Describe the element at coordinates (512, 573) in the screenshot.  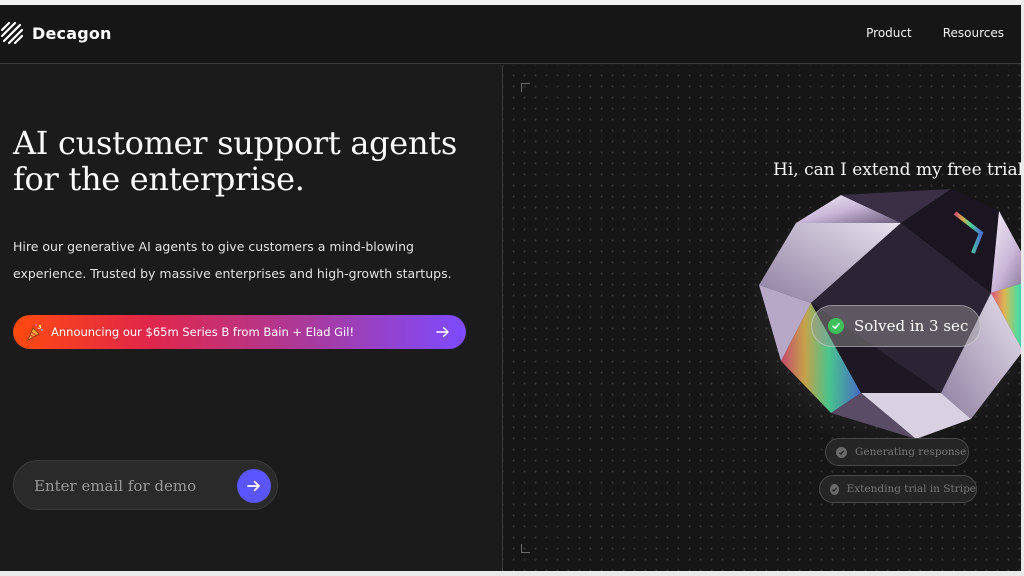
I see `window-bottom-edge` at that location.